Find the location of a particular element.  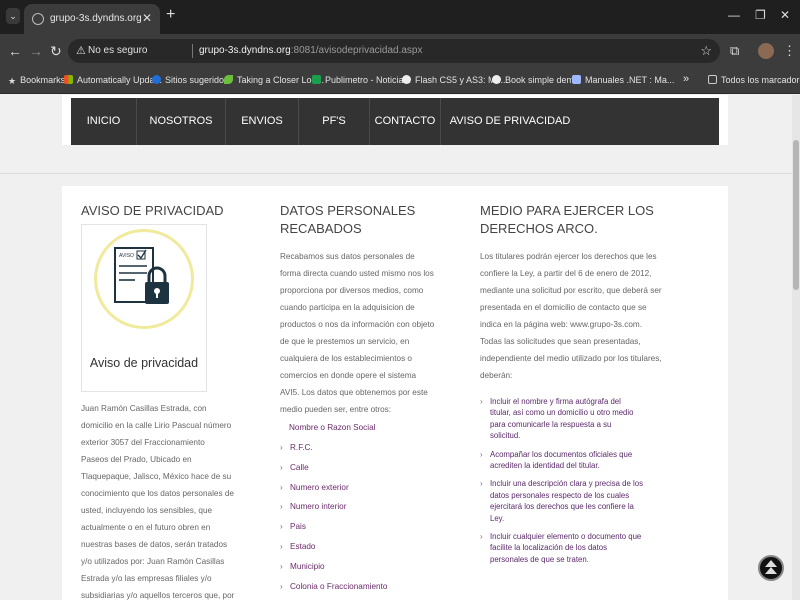

all-bookmarks-button: Todos los marcadores is located at coordinates (754, 80).